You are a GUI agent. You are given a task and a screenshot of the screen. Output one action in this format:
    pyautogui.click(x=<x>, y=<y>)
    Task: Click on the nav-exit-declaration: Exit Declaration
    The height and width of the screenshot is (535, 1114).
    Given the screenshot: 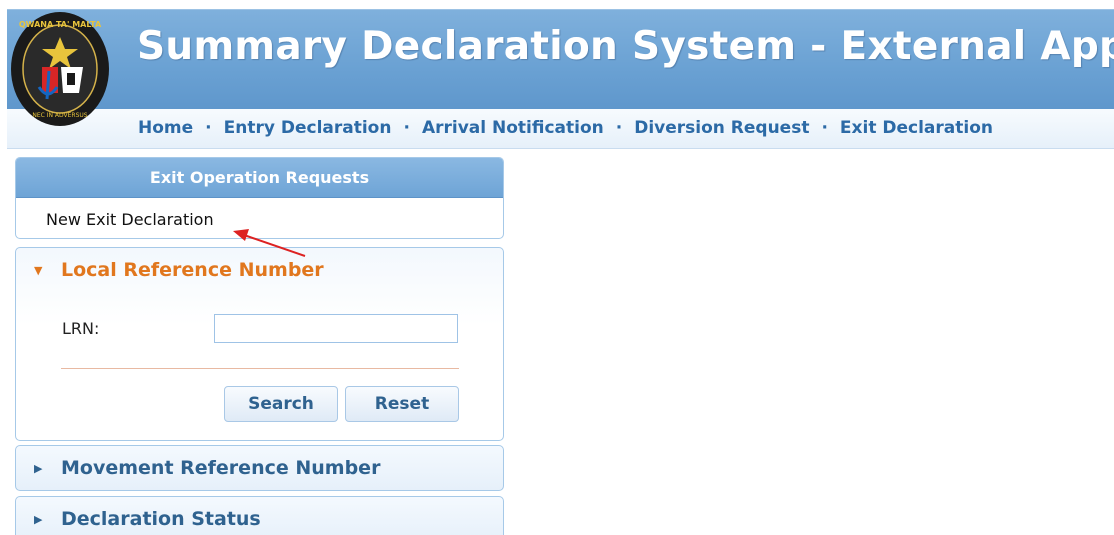 What is the action you would take?
    pyautogui.click(x=916, y=128)
    